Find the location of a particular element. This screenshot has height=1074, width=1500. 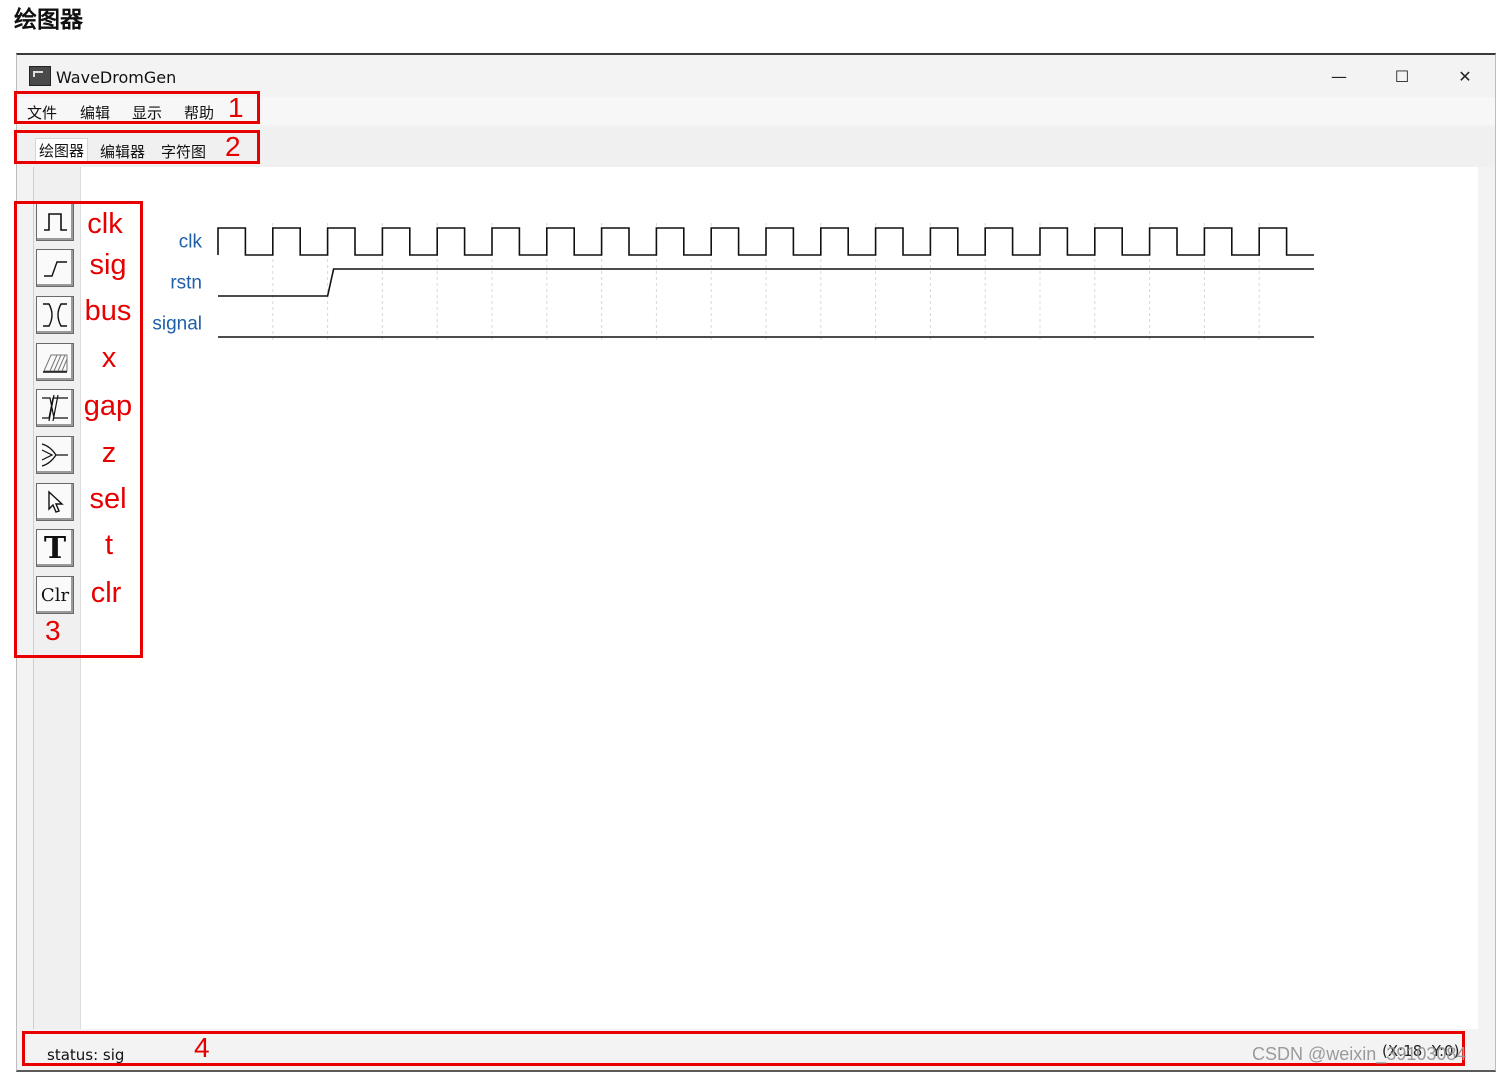

tool-label-sig: sig is located at coordinates (108, 265).